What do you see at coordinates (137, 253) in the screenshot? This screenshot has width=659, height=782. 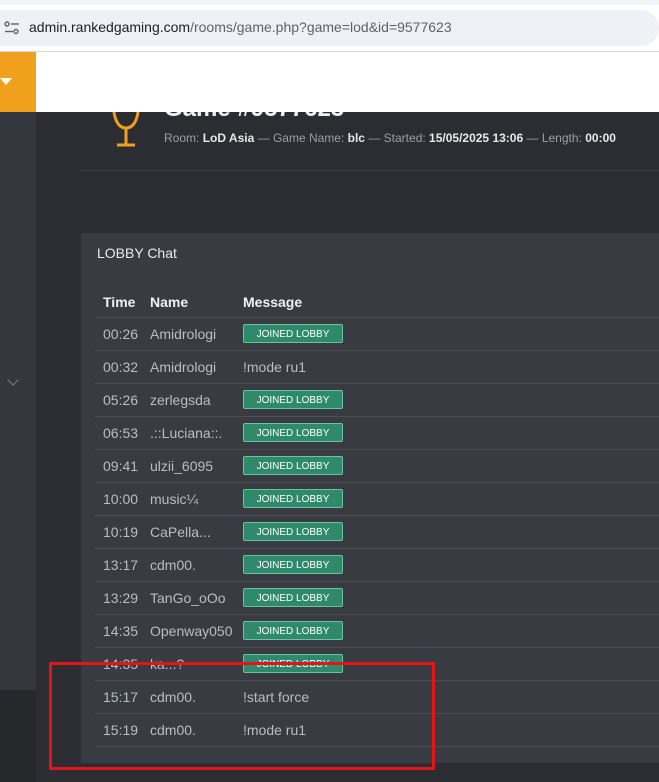 I see `panel-title: LOBBY Chat` at bounding box center [137, 253].